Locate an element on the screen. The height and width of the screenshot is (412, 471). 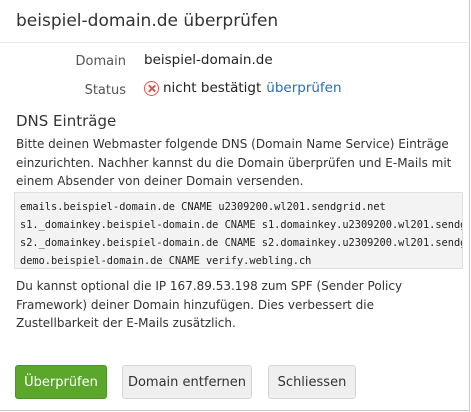
dns-heading: DNS Einträge is located at coordinates (66, 121).